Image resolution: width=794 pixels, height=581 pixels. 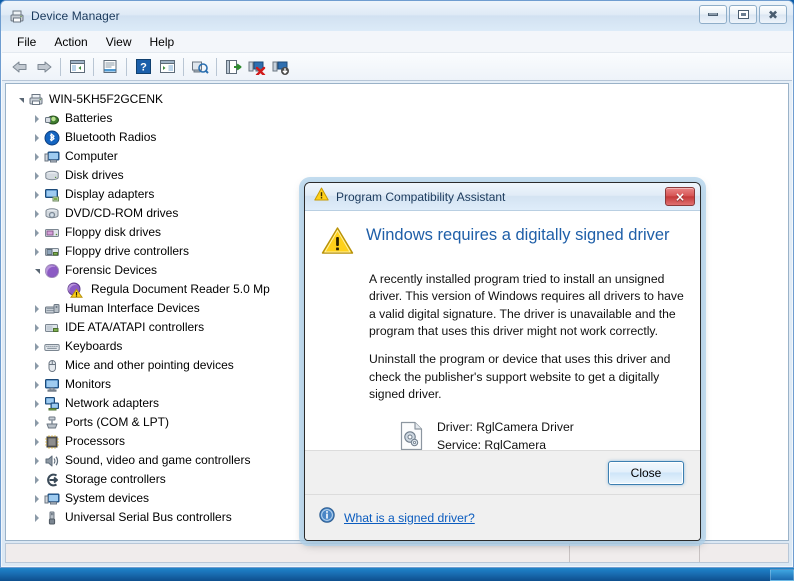 What do you see at coordinates (400, 137) in the screenshot?
I see `tree-category-node: Bluetooth Radios` at bounding box center [400, 137].